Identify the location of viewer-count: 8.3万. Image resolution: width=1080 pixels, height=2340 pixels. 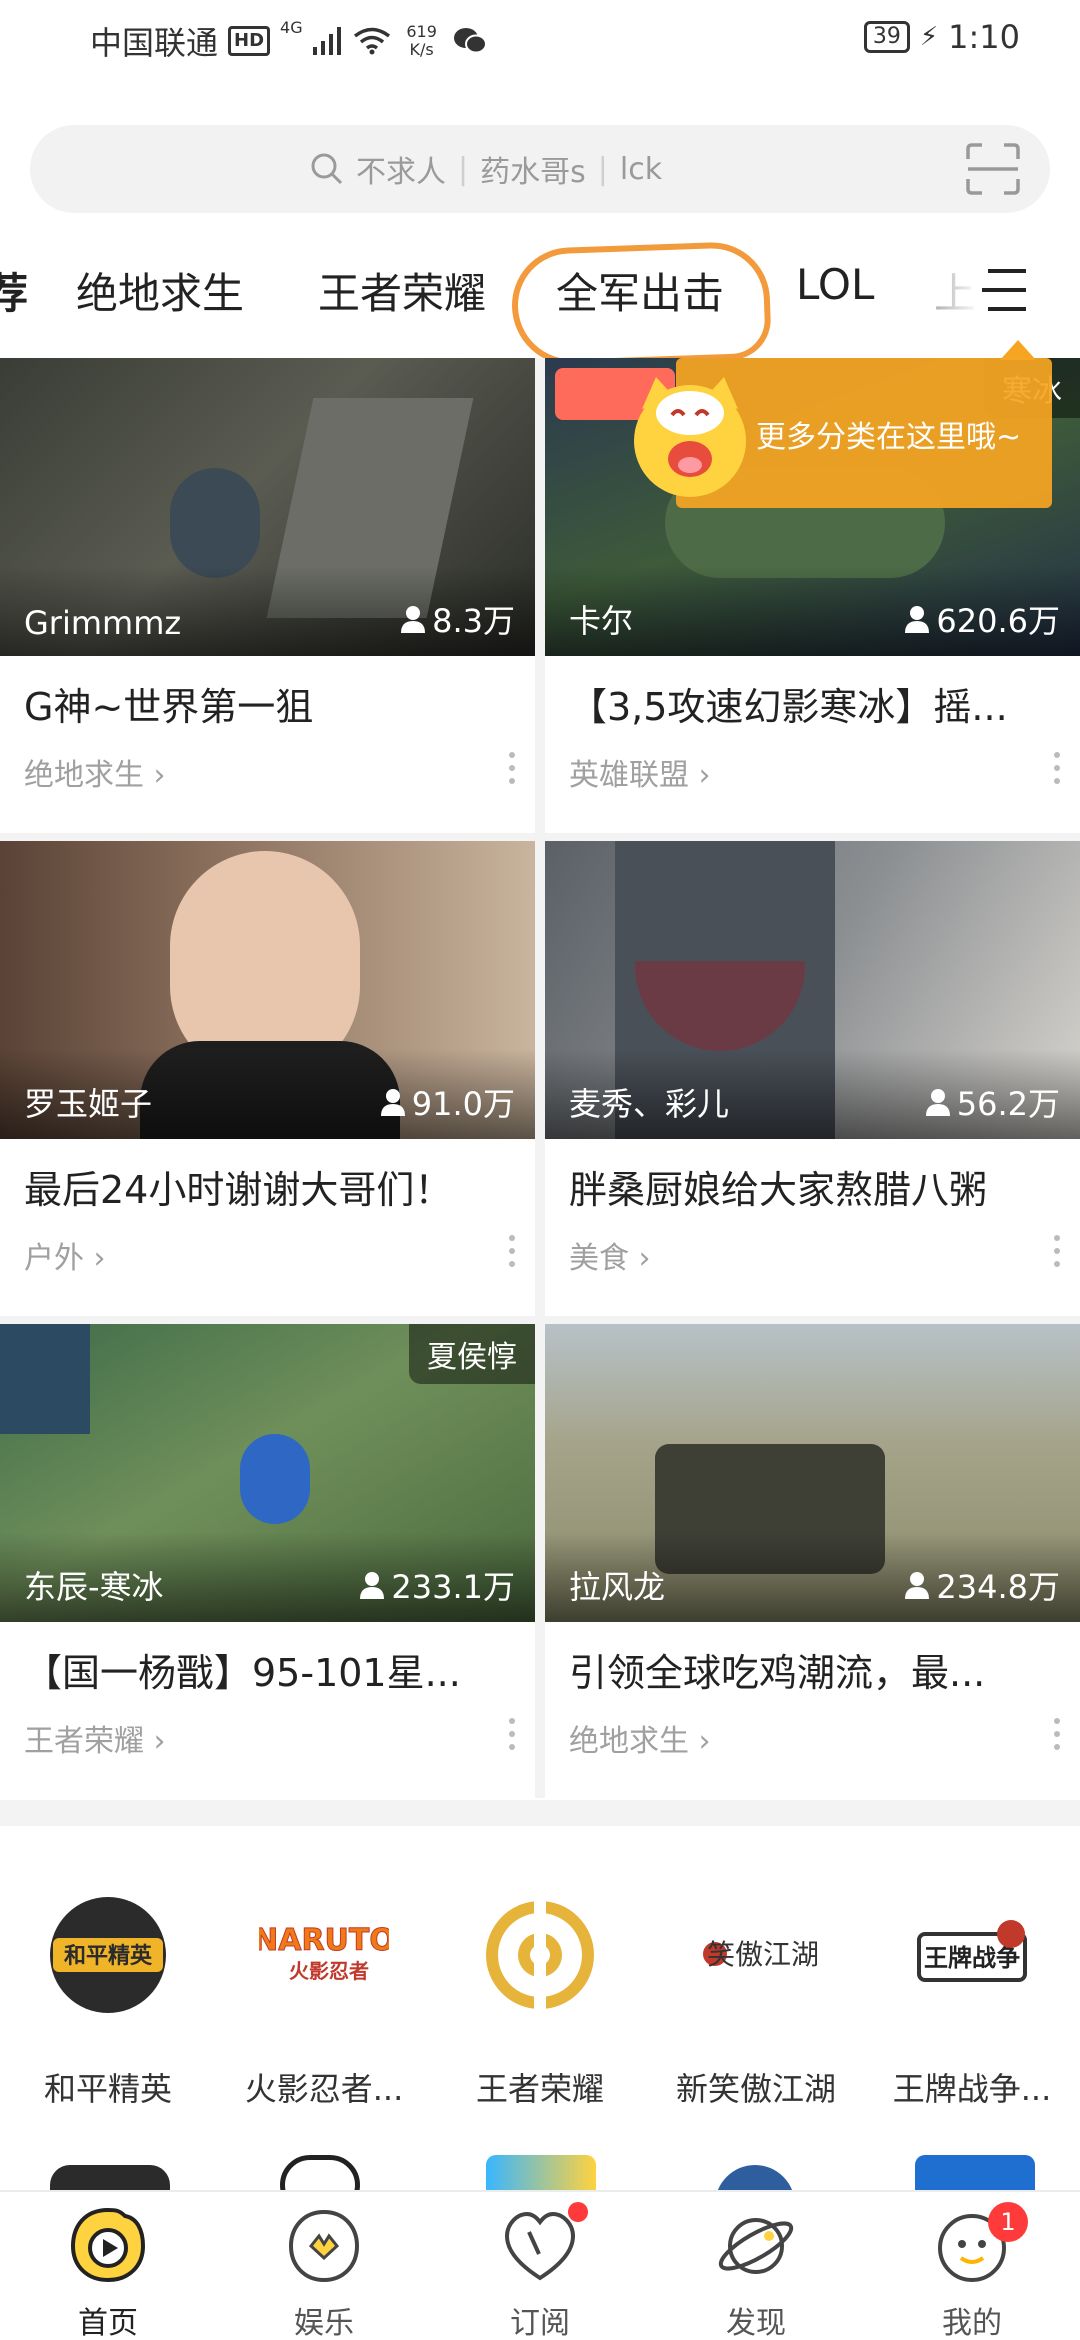
(457, 619).